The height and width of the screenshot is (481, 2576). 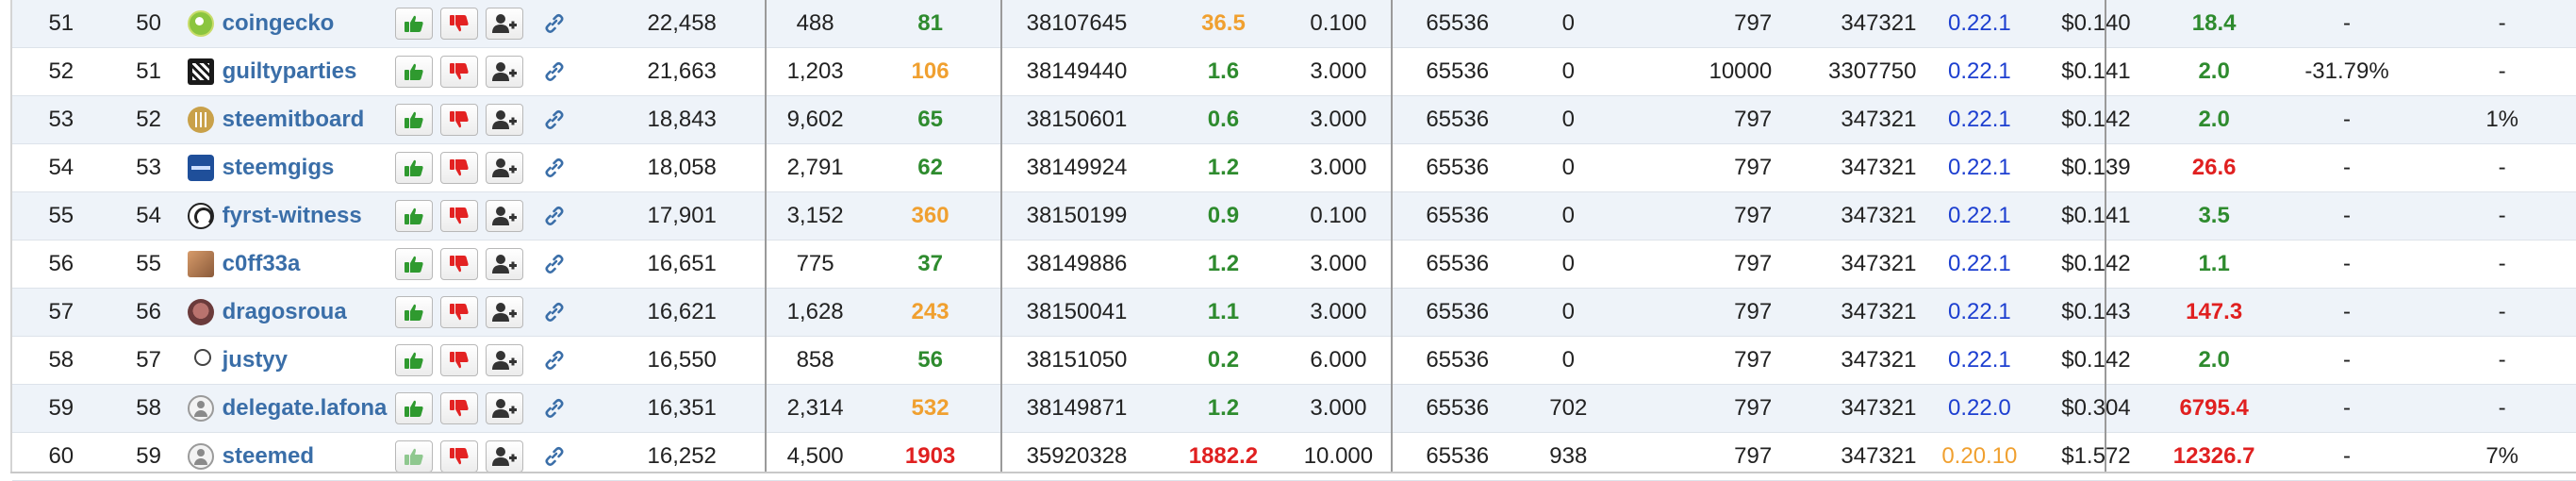 I want to click on witness-name-wrap: steemed, so click(x=289, y=456).